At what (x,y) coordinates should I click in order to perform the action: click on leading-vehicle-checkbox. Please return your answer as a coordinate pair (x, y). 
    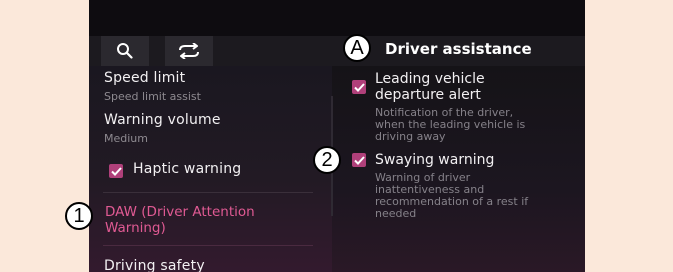
    Looking at the image, I should click on (359, 87).